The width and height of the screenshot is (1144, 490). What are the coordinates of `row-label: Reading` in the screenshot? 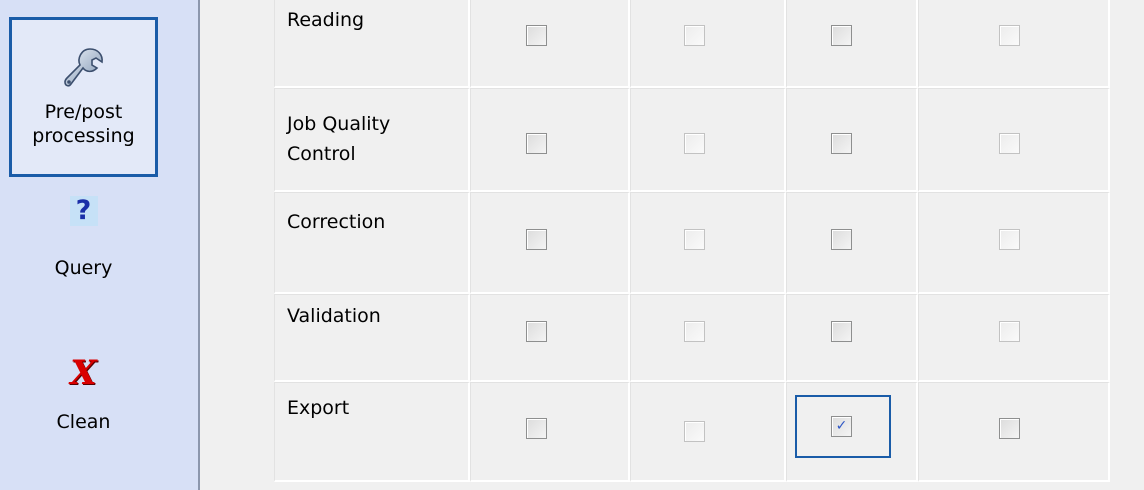 It's located at (326, 20).